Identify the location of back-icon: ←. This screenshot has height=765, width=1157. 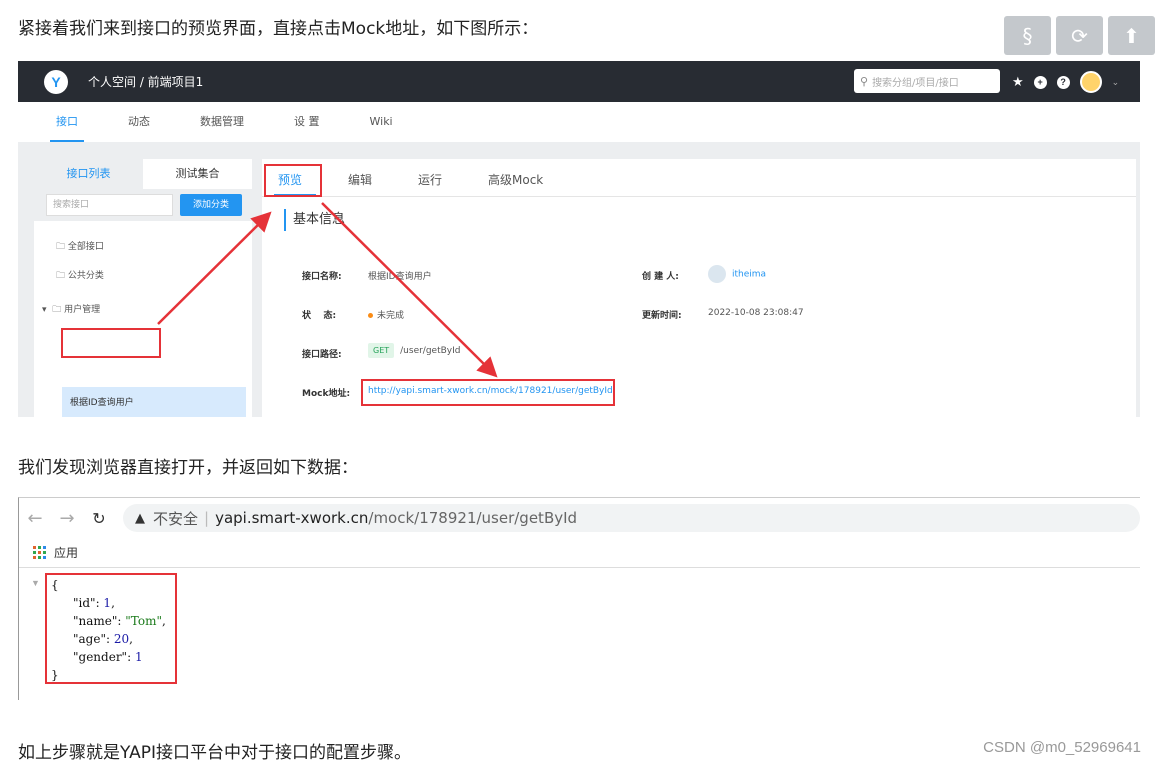
(35, 518).